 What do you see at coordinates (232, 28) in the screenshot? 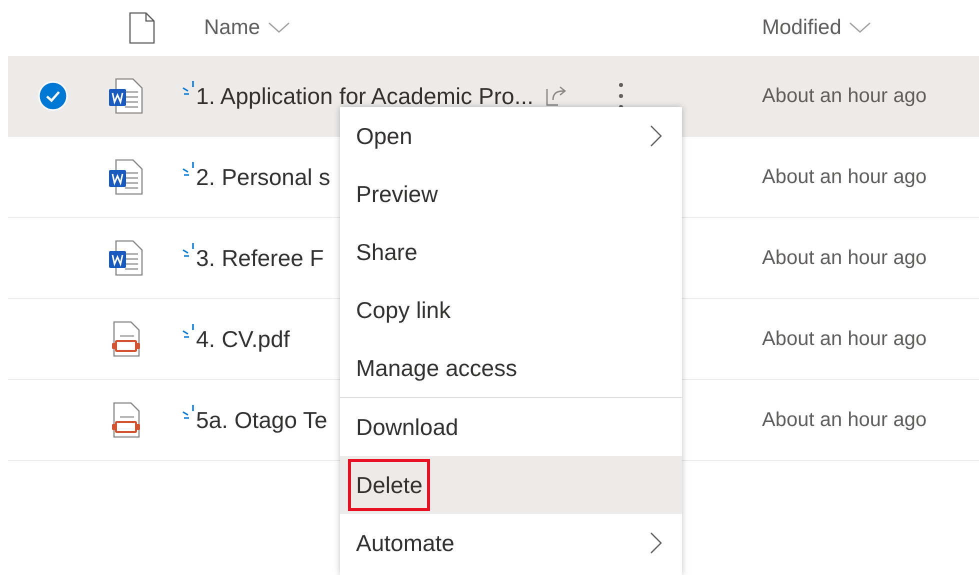
I see `column-header: Name` at bounding box center [232, 28].